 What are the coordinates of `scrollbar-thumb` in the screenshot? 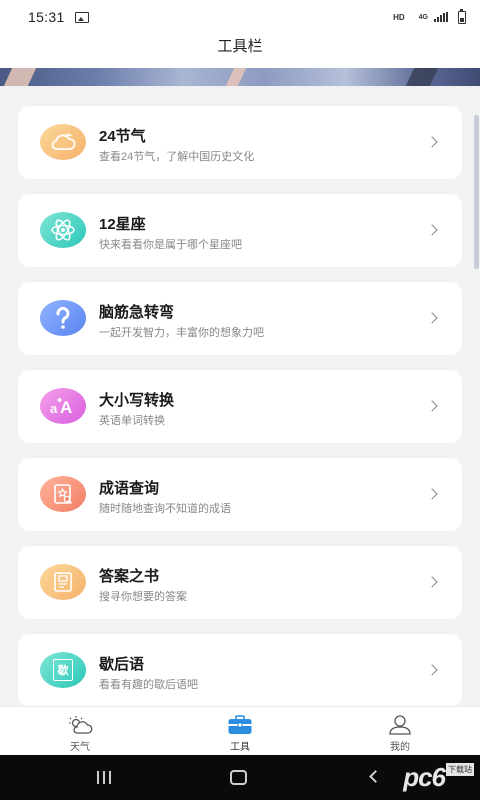 It's located at (476, 192).